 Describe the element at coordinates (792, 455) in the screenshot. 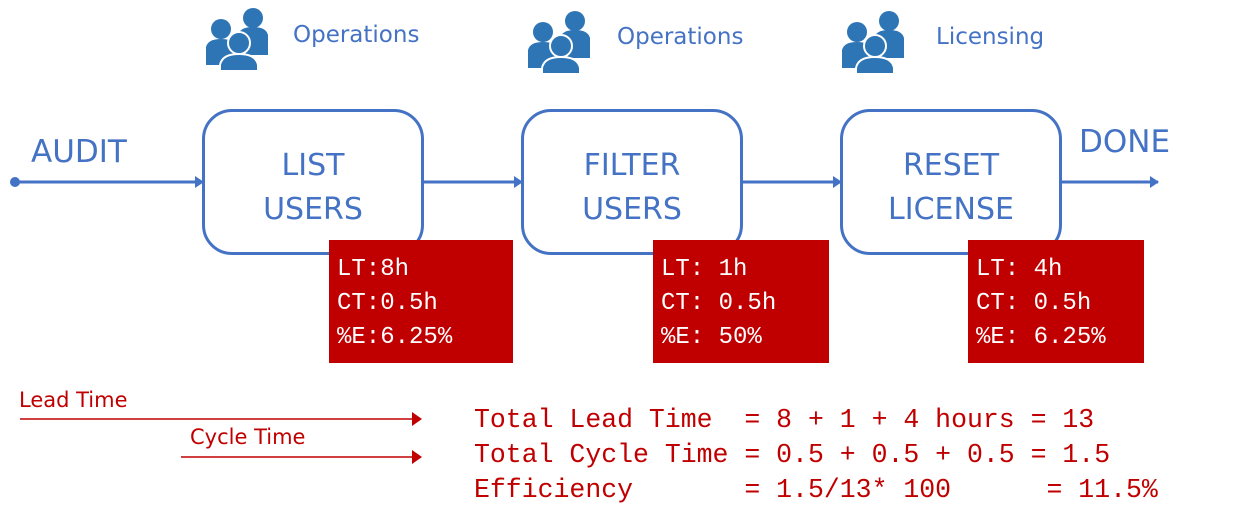

I see `total-cycle-time-formula: Total Cycle Time = 0.5 + 0.5 + 0.5 = 1.5` at that location.